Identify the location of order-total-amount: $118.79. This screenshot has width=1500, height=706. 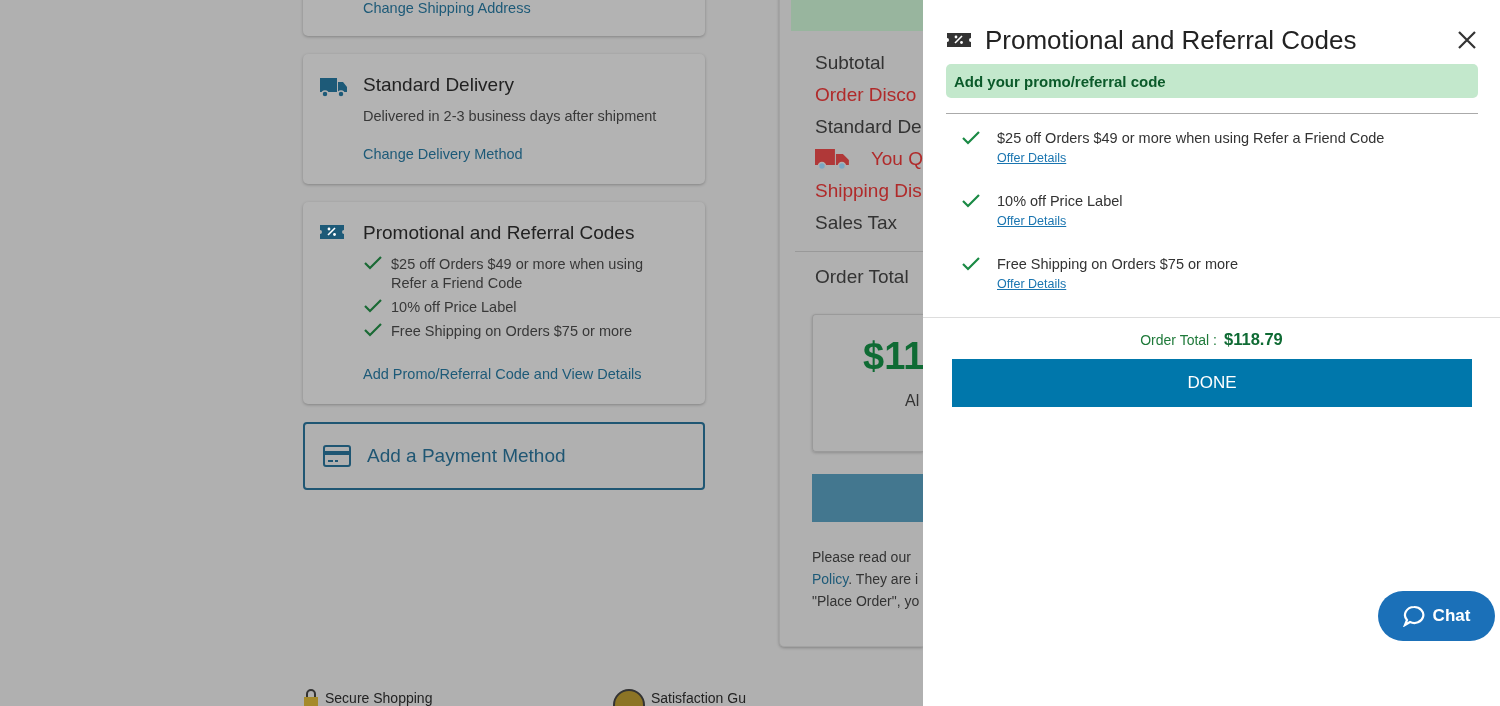
(1253, 339).